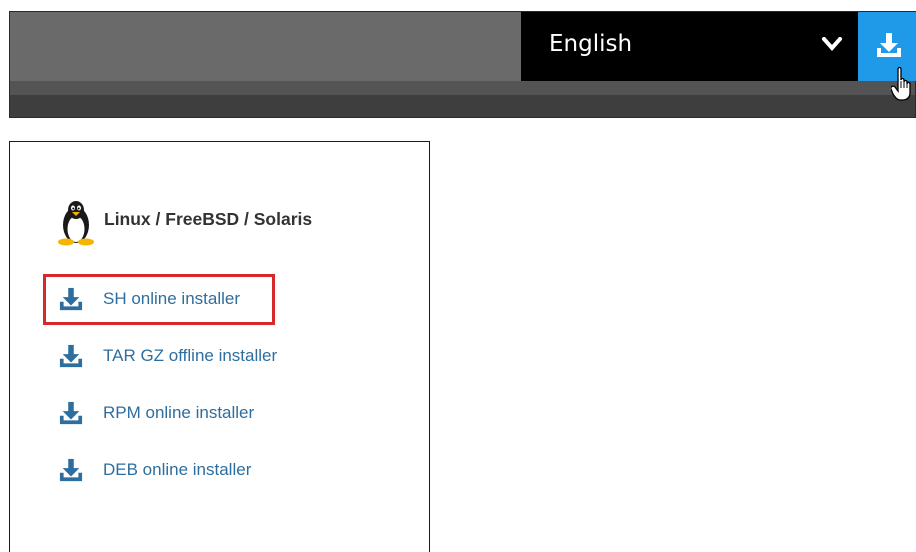  Describe the element at coordinates (689, 46) in the screenshot. I see `language-select: English` at that location.